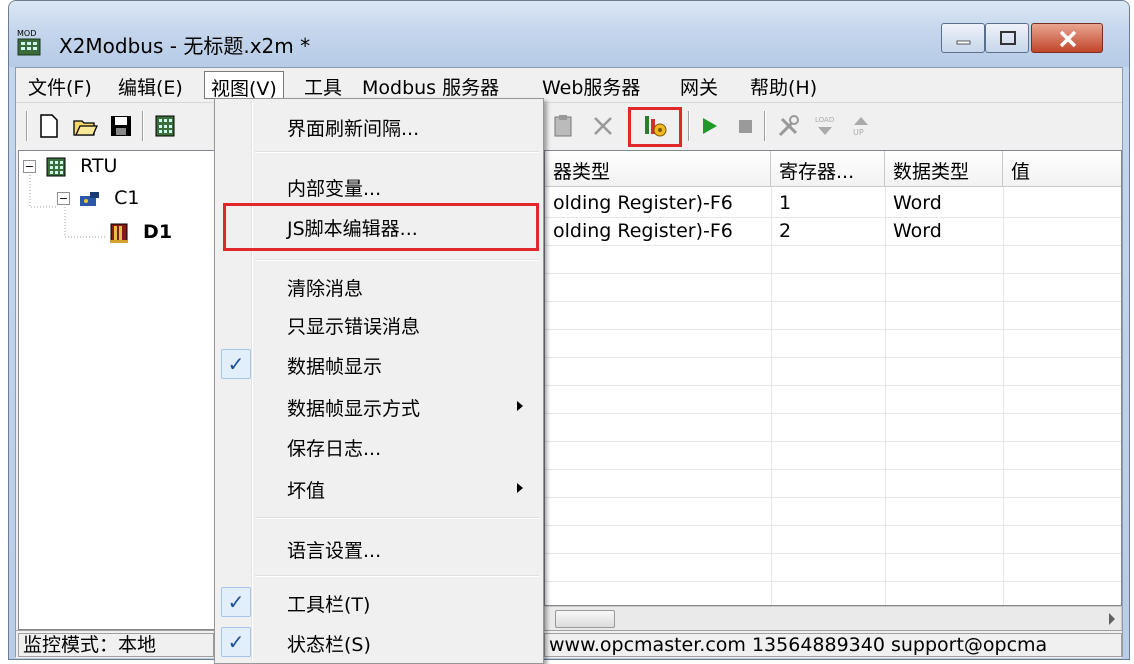  What do you see at coordinates (329, 645) in the screenshot?
I see `menu-item-label: 状态栏(S)` at bounding box center [329, 645].